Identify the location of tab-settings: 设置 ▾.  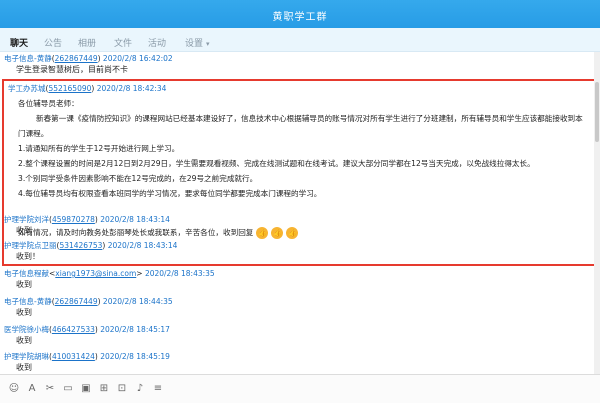
(197, 42).